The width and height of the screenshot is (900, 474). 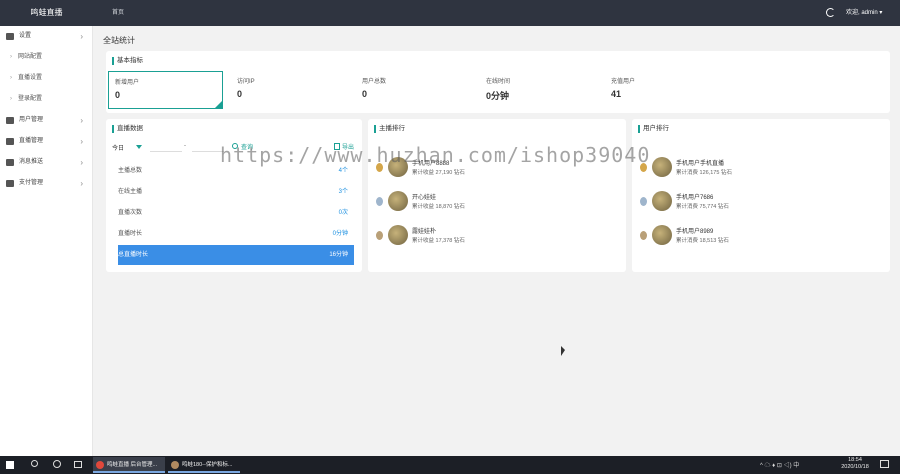 I want to click on row-value: 0分钟, so click(x=340, y=234).